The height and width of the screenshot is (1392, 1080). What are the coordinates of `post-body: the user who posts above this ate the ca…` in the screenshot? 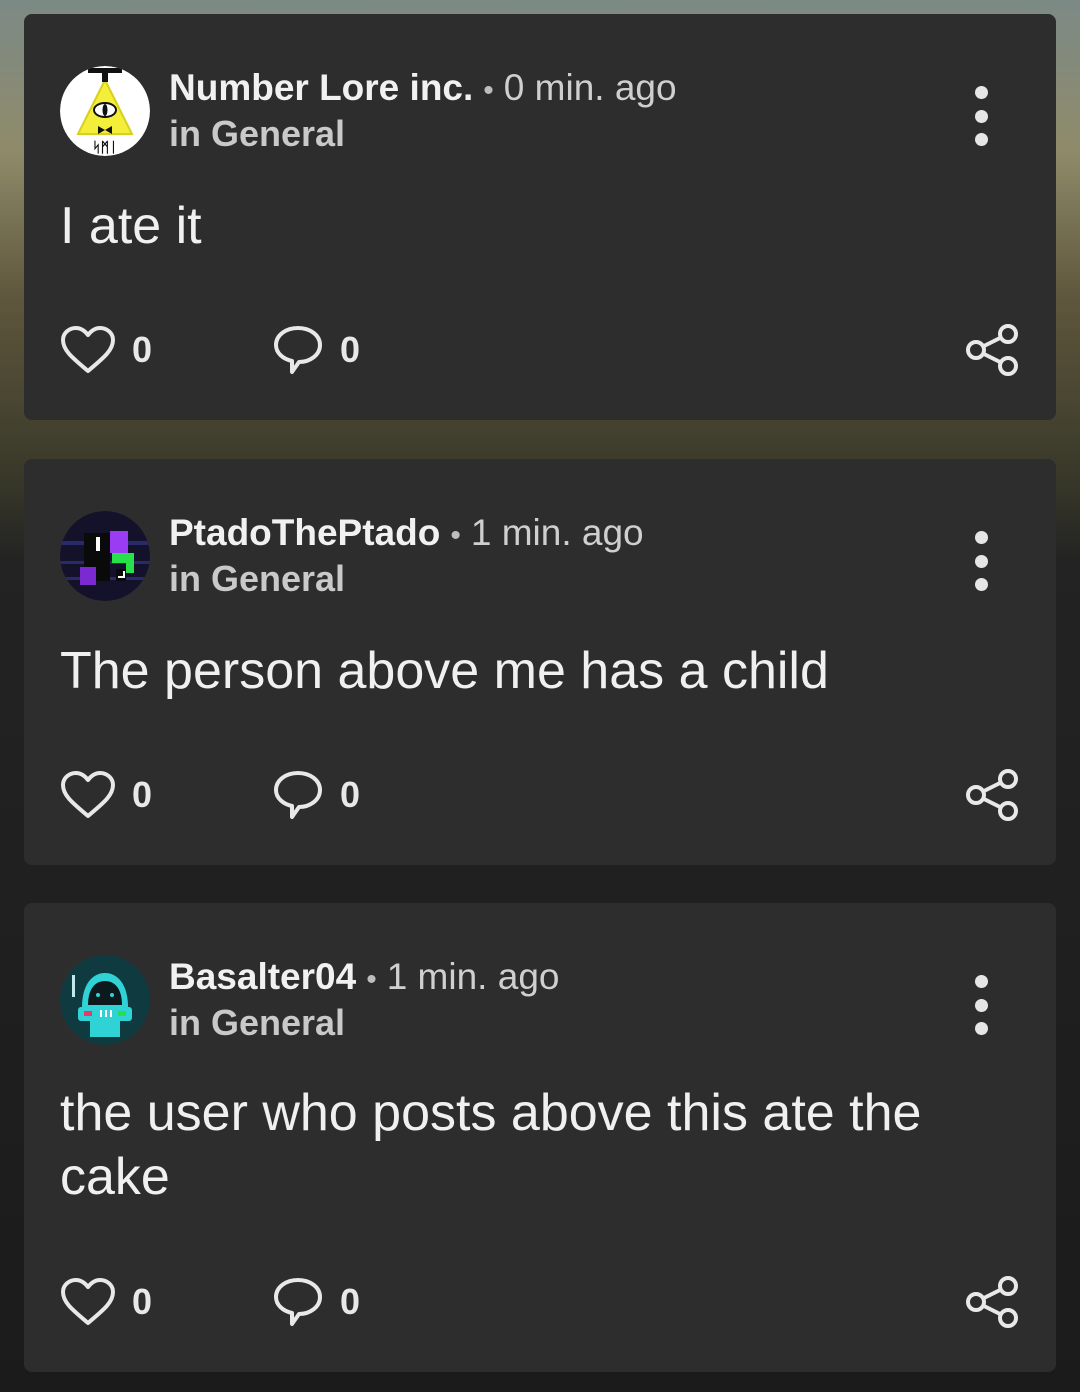 It's located at (538, 1145).